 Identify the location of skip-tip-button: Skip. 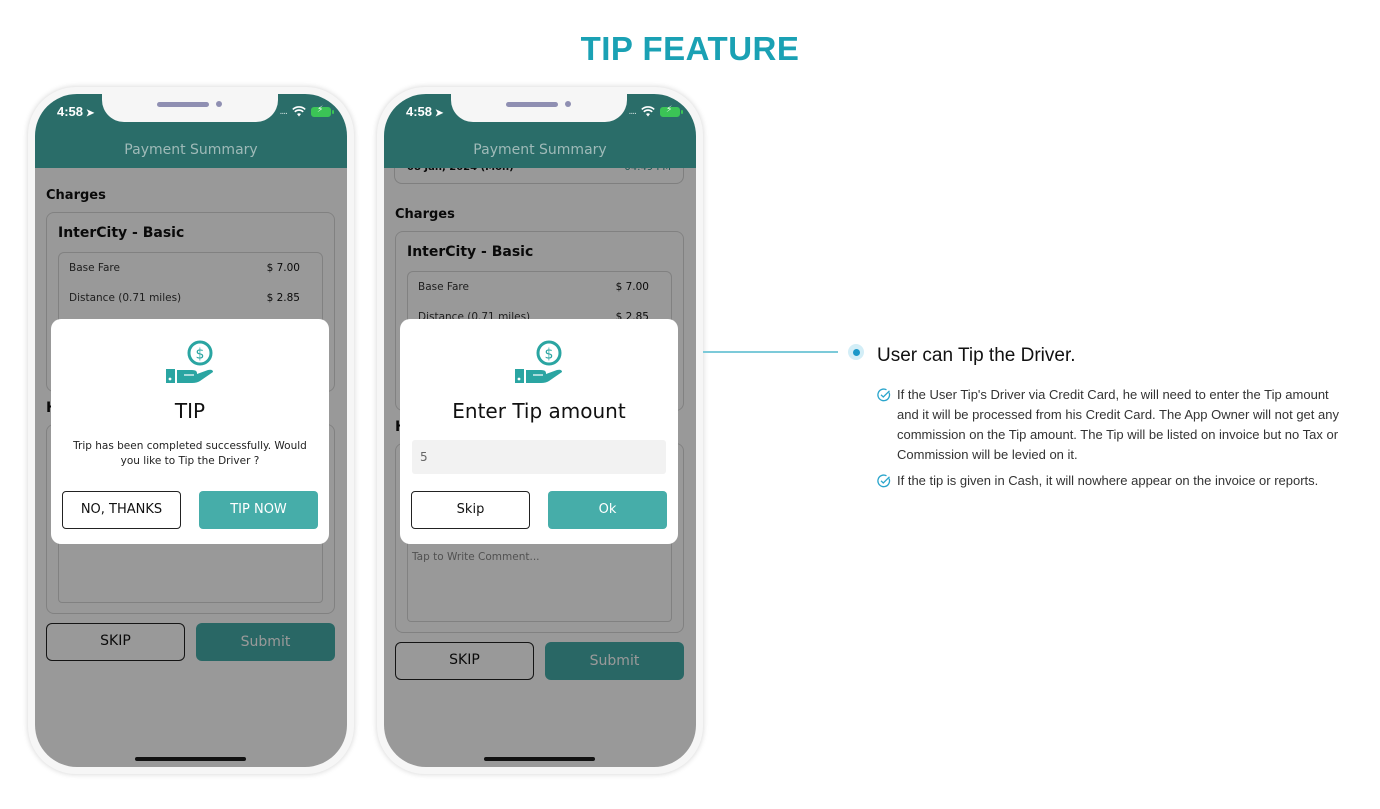
(470, 510).